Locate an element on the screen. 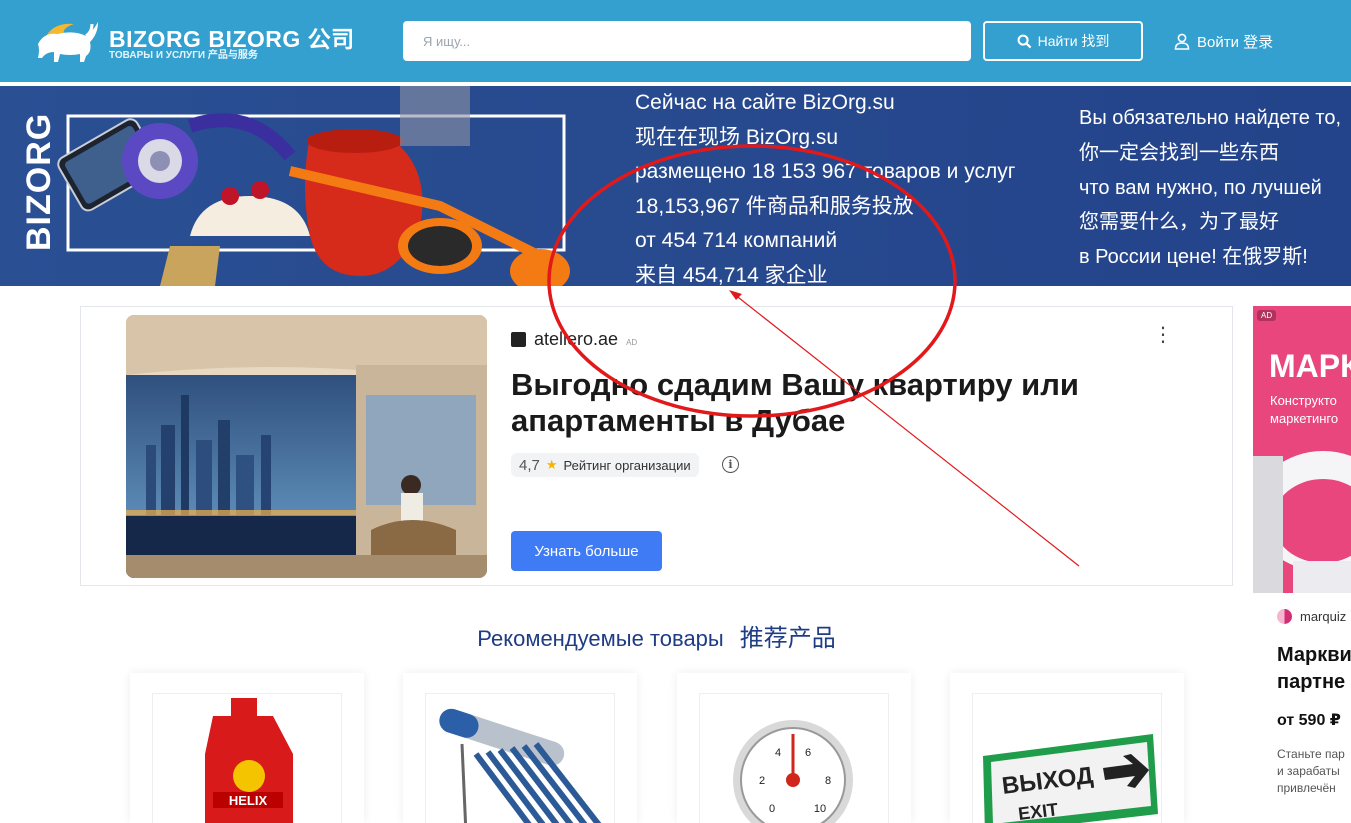  product-card-motor-oil: HELIX is located at coordinates (247, 748).